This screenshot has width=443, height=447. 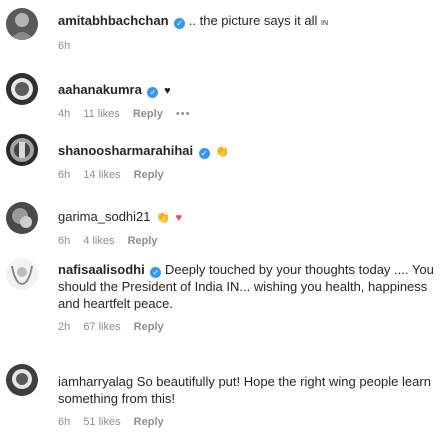 What do you see at coordinates (325, 23) in the screenshot?
I see `india-flag: IN` at bounding box center [325, 23].